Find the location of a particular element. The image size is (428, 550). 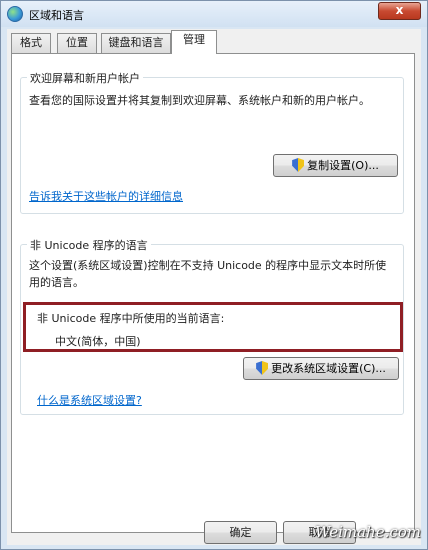

tab-format: 格式 is located at coordinates (31, 43).